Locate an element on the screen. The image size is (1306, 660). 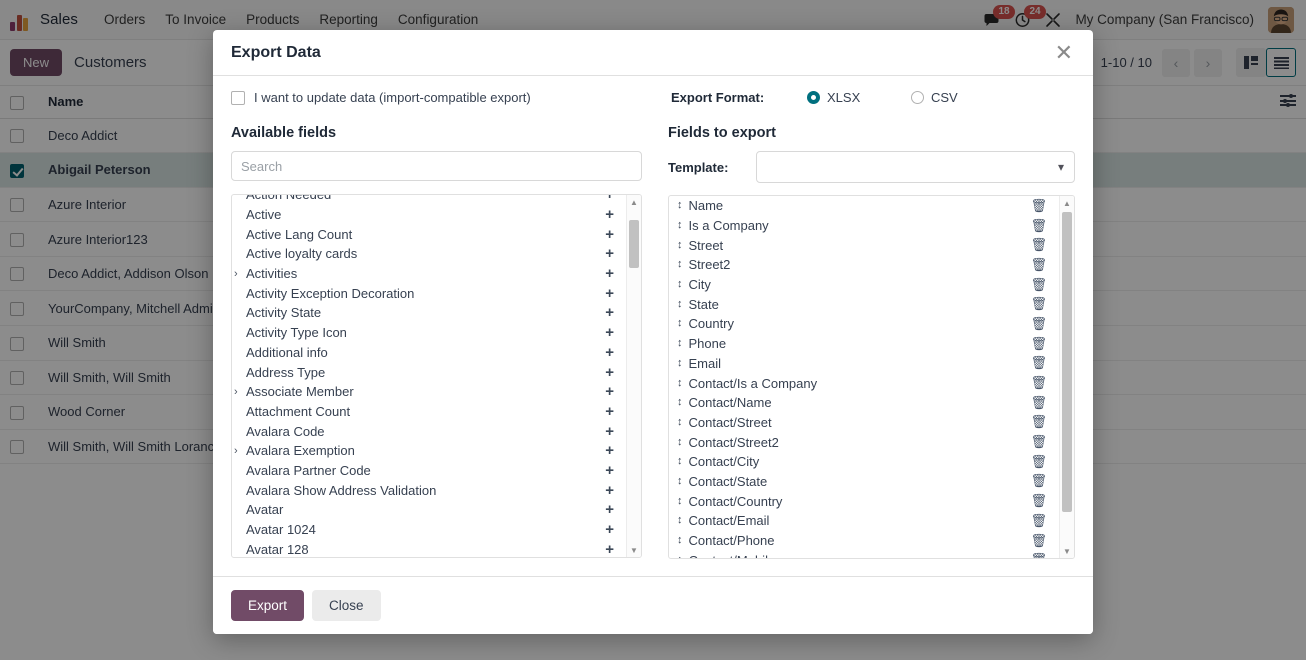
export-field-row: ↕ Email 🗑 is located at coordinates (864, 364).